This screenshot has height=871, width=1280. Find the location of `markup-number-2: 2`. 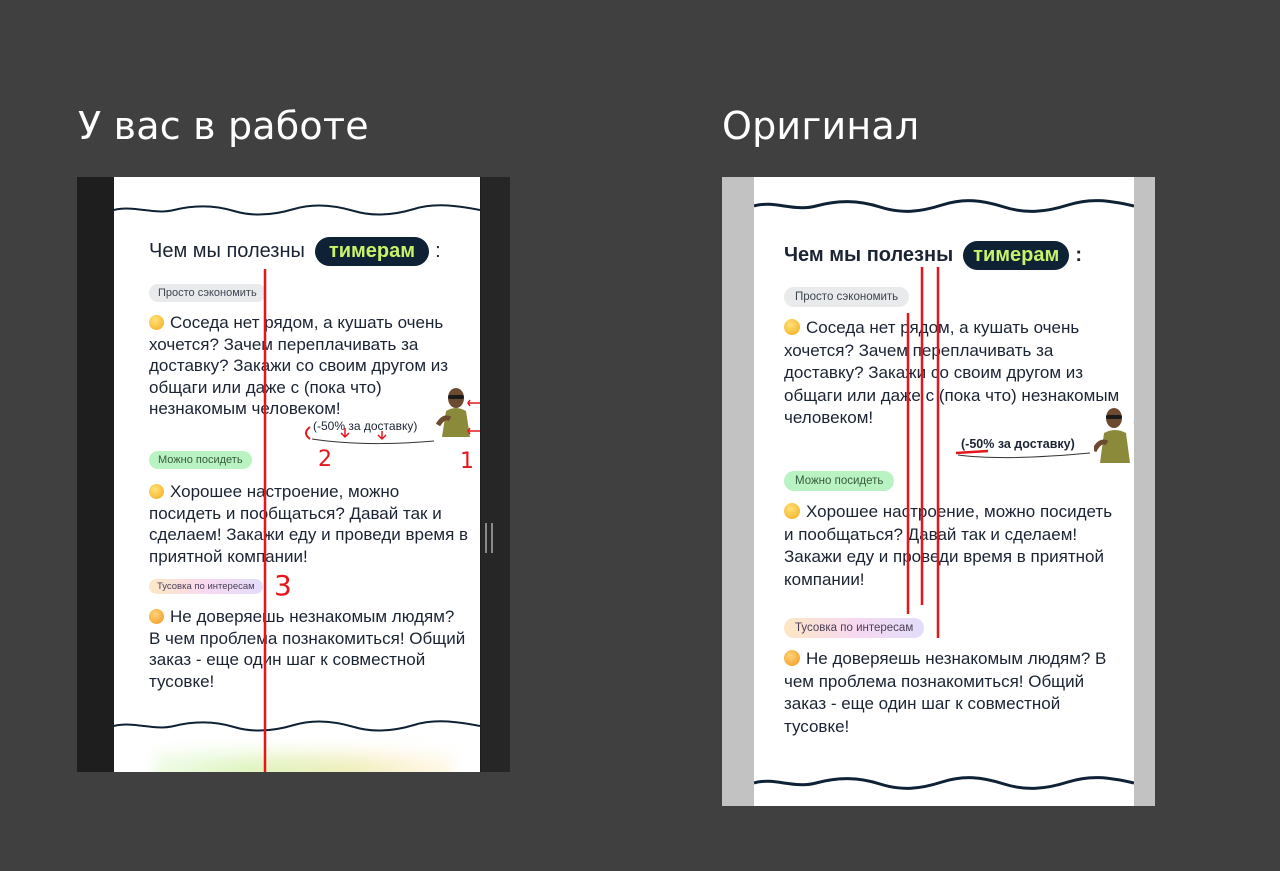

markup-number-2: 2 is located at coordinates (325, 459).